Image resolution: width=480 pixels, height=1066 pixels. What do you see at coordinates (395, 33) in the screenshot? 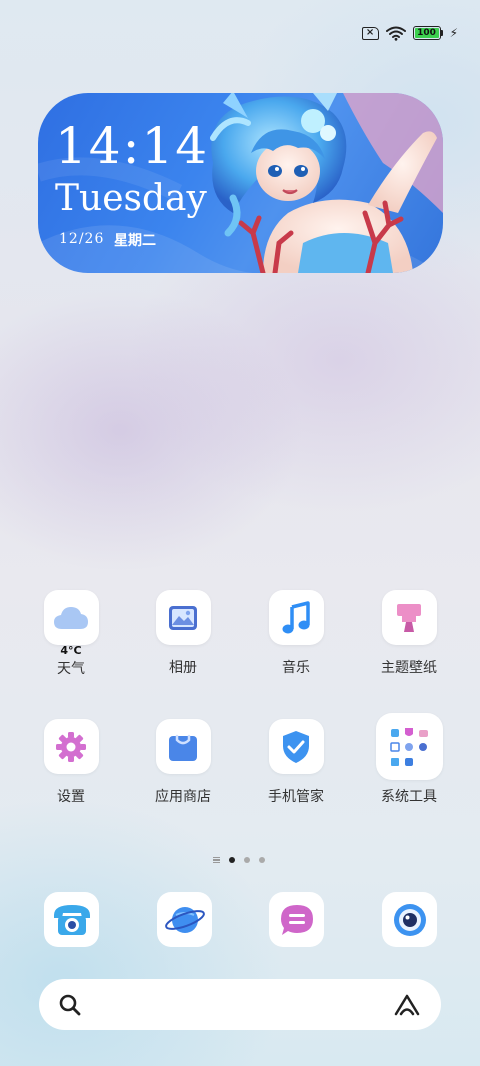
I see `wifi-icon` at bounding box center [395, 33].